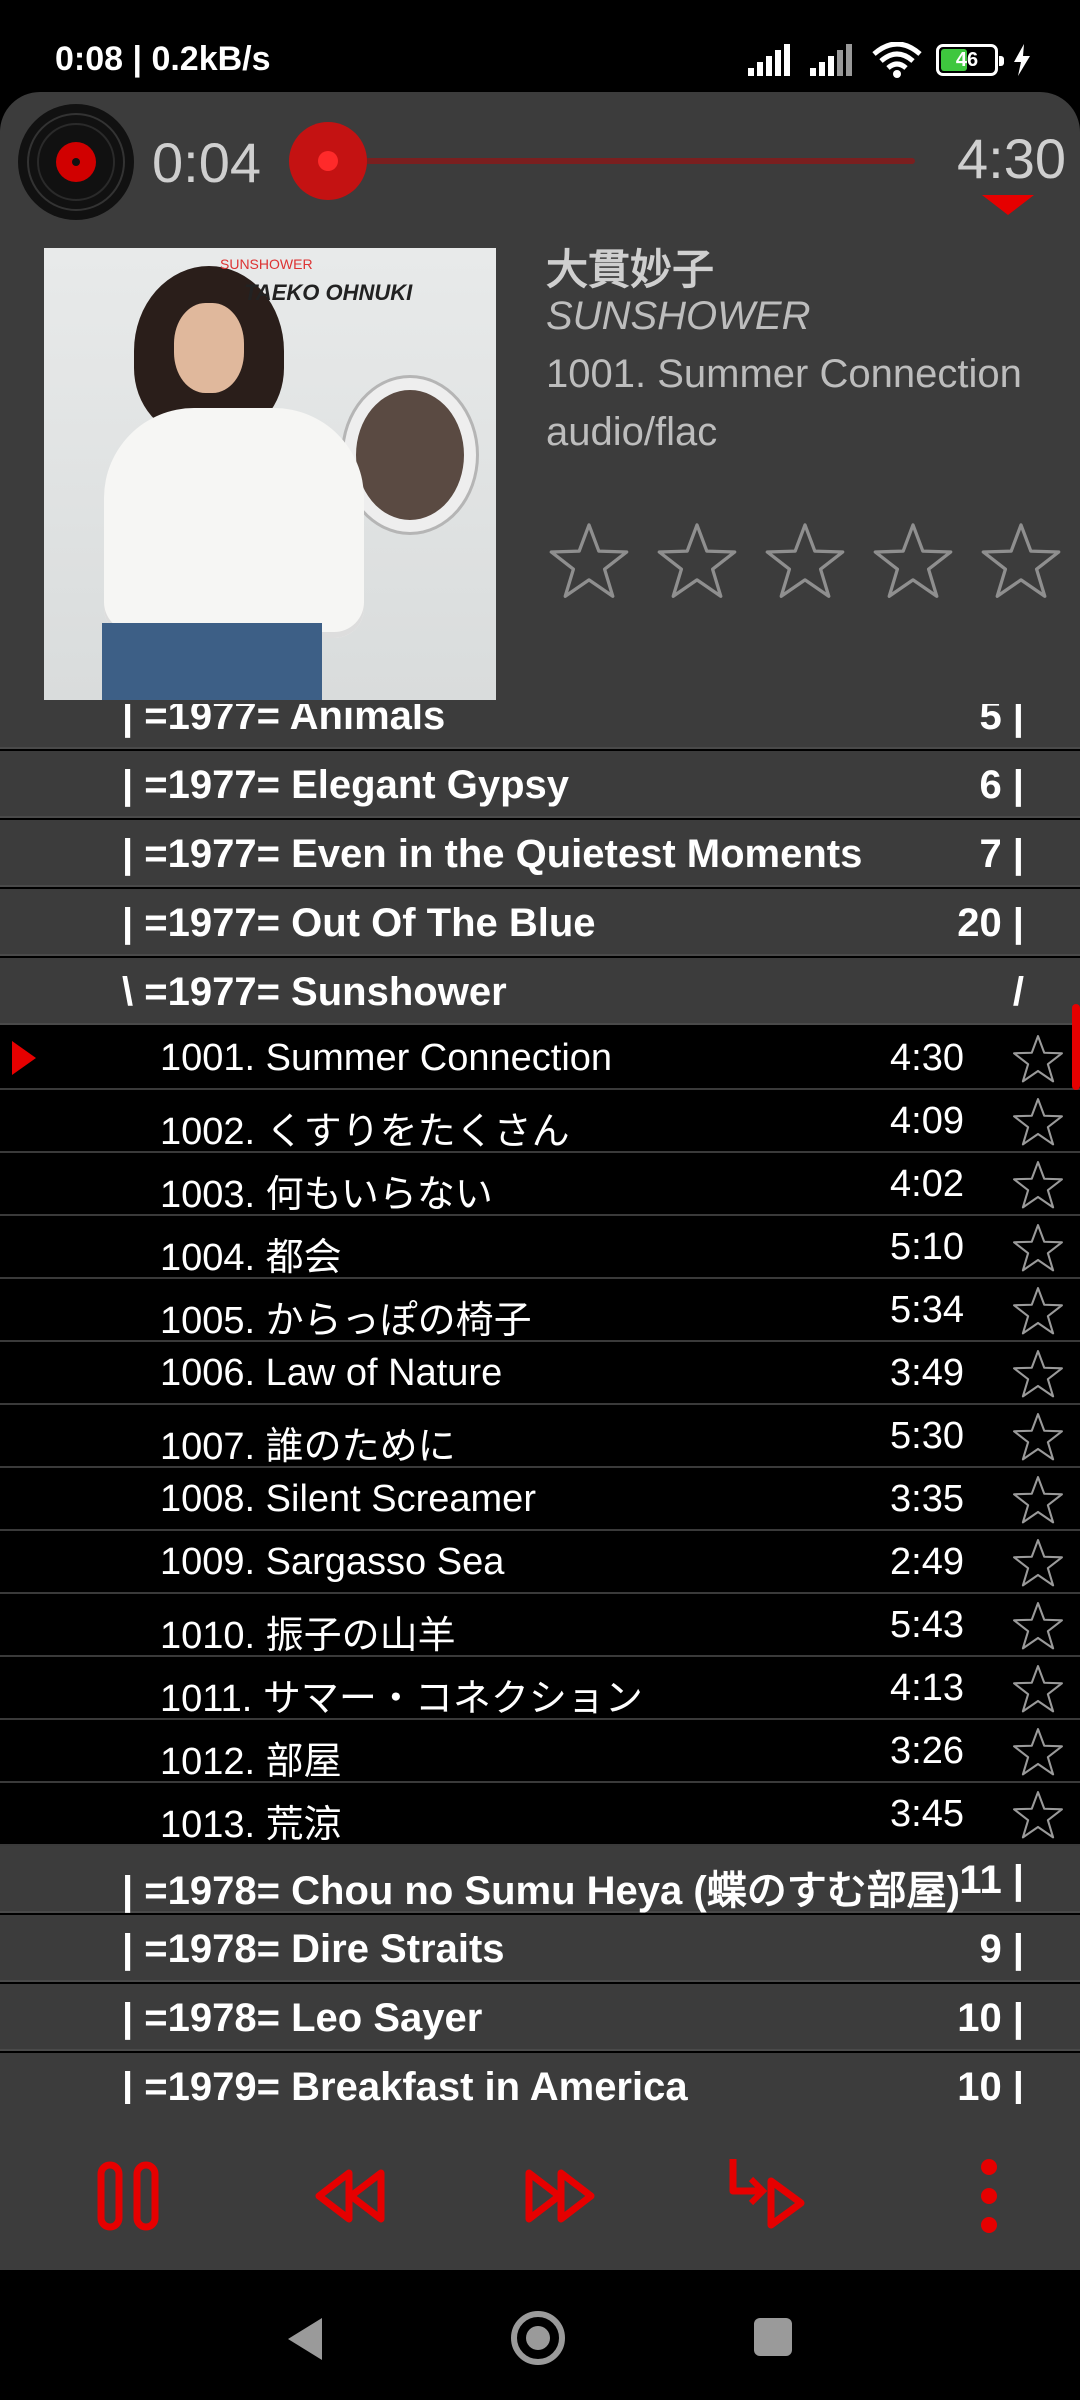  What do you see at coordinates (927, 1625) in the screenshot?
I see `track-row-duration: 5:43` at bounding box center [927, 1625].